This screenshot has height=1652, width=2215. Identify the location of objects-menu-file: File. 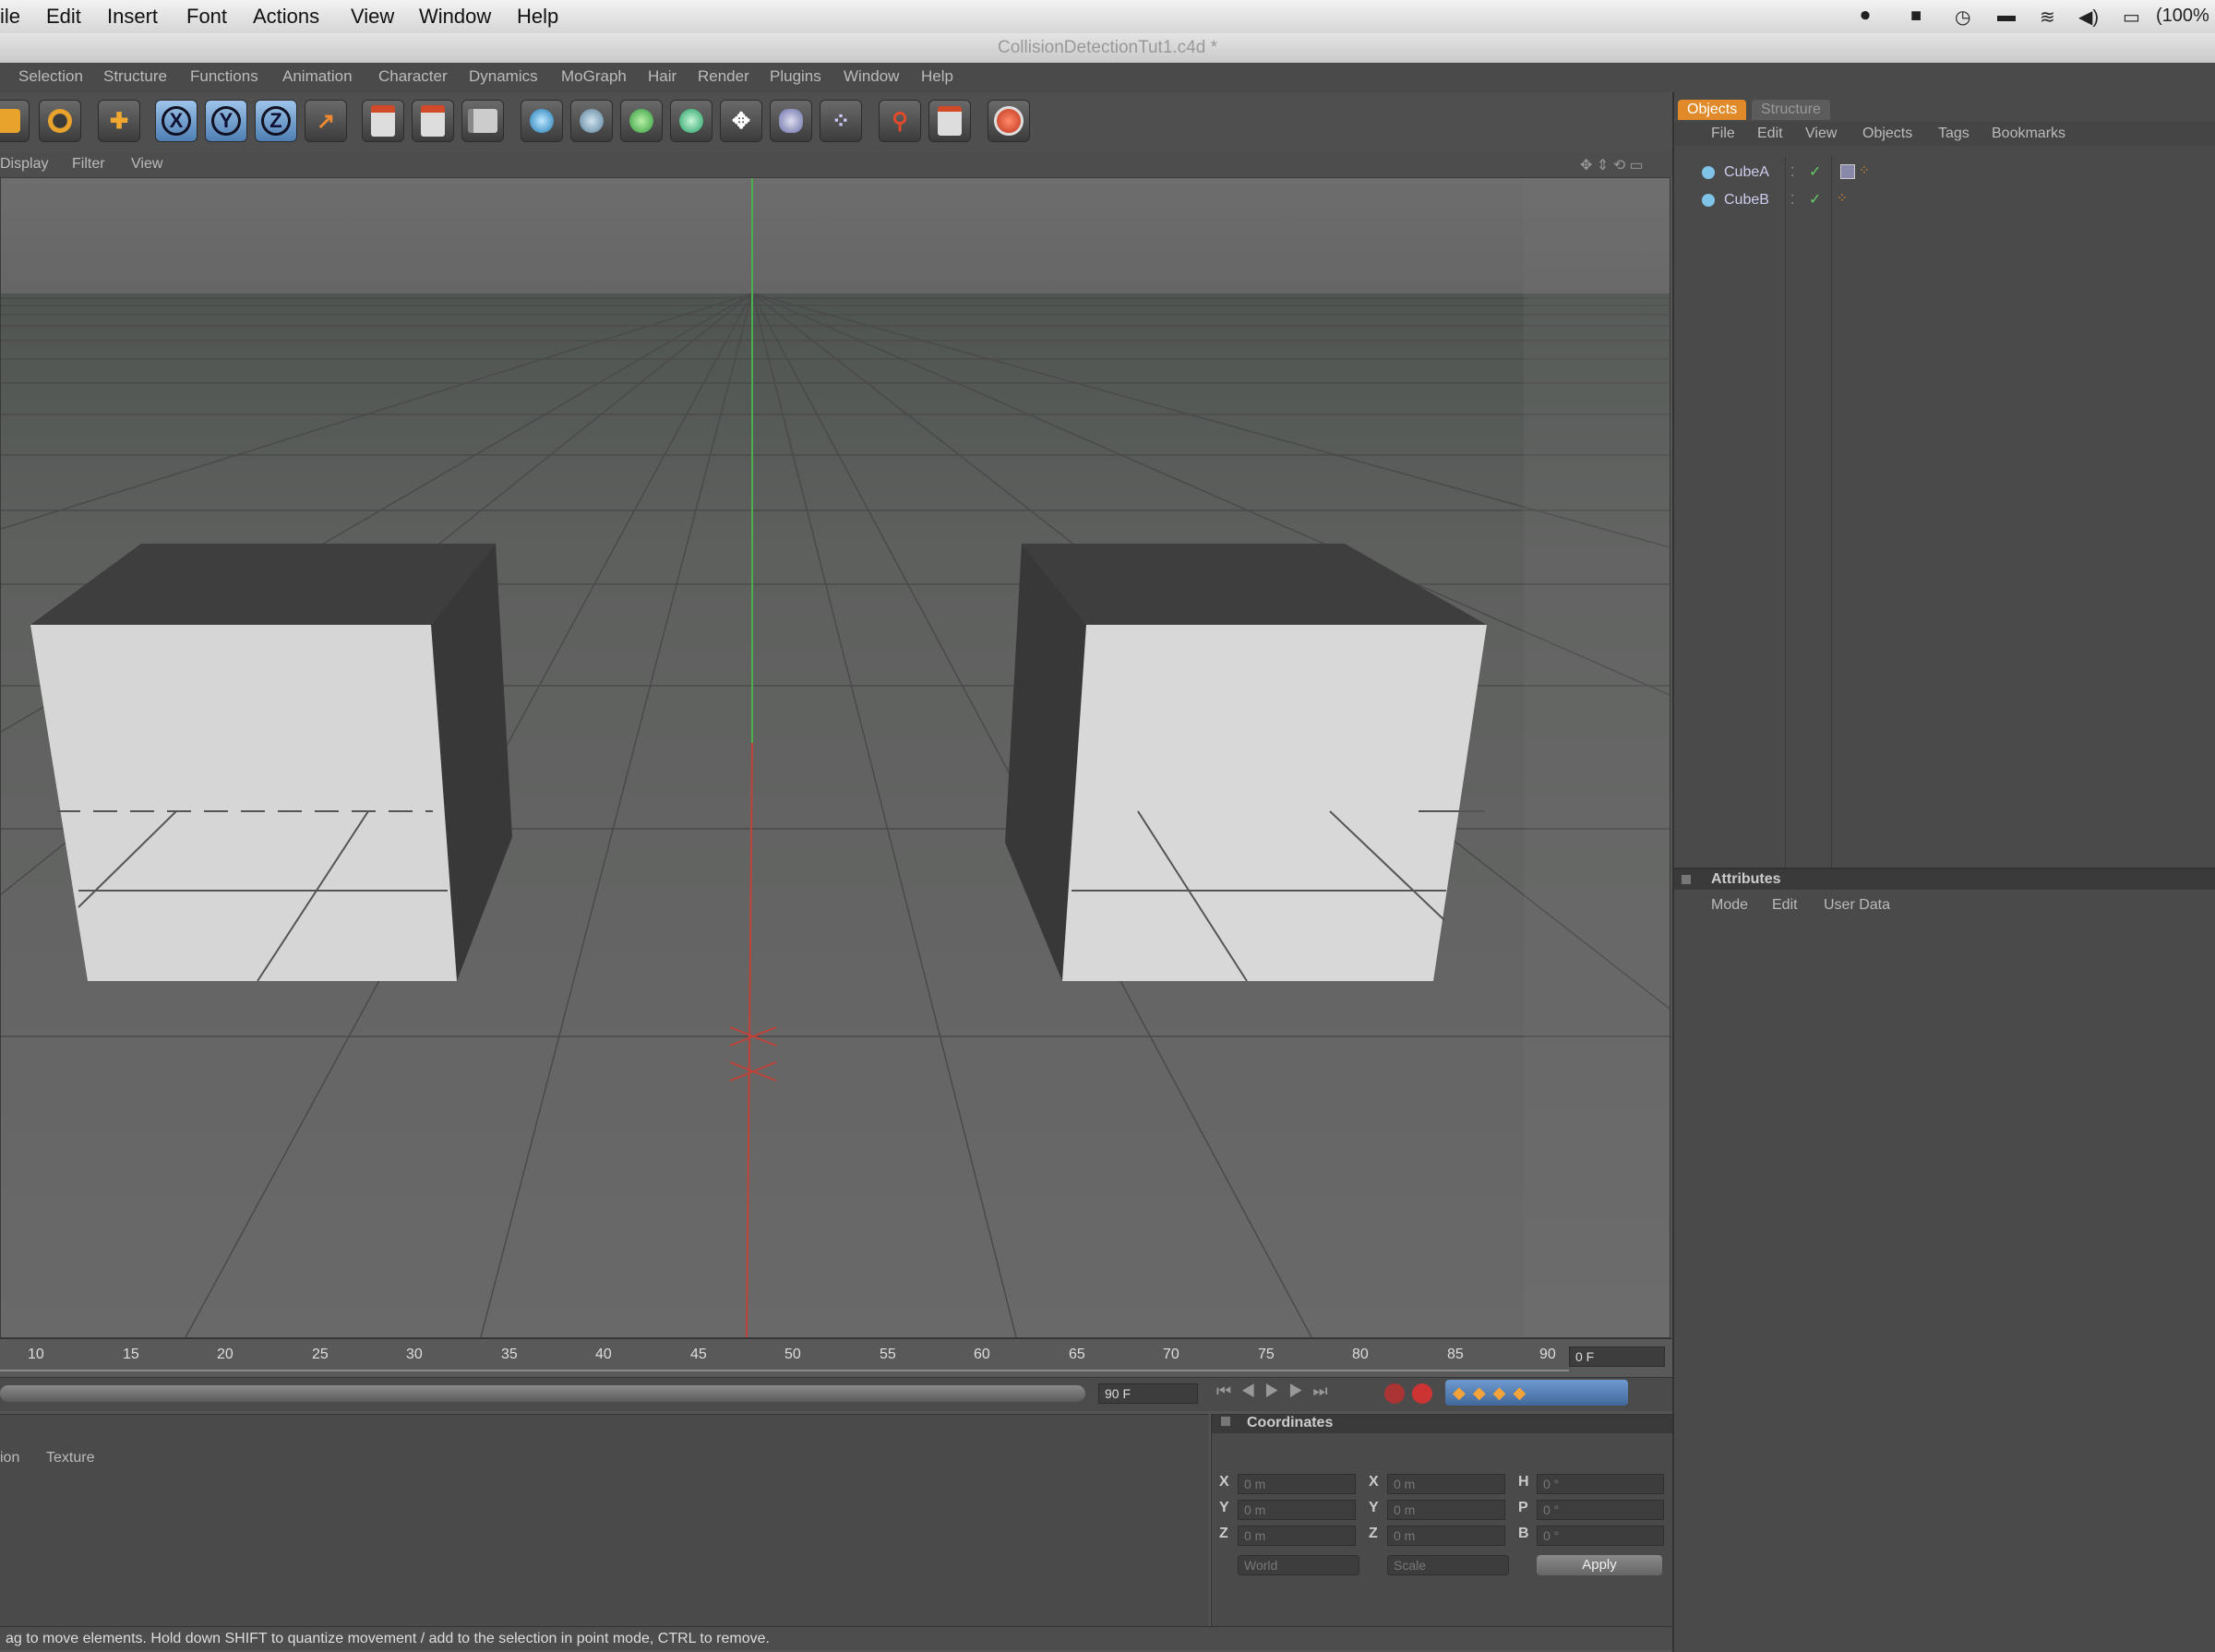
(1723, 134).